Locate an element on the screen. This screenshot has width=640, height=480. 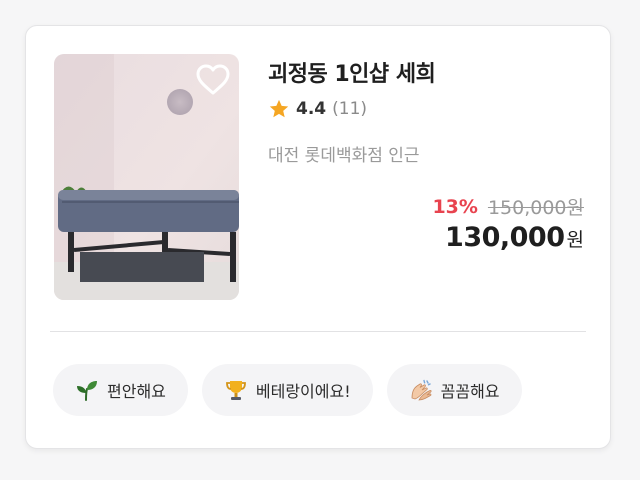
original-price: 150,000원 is located at coordinates (535, 208).